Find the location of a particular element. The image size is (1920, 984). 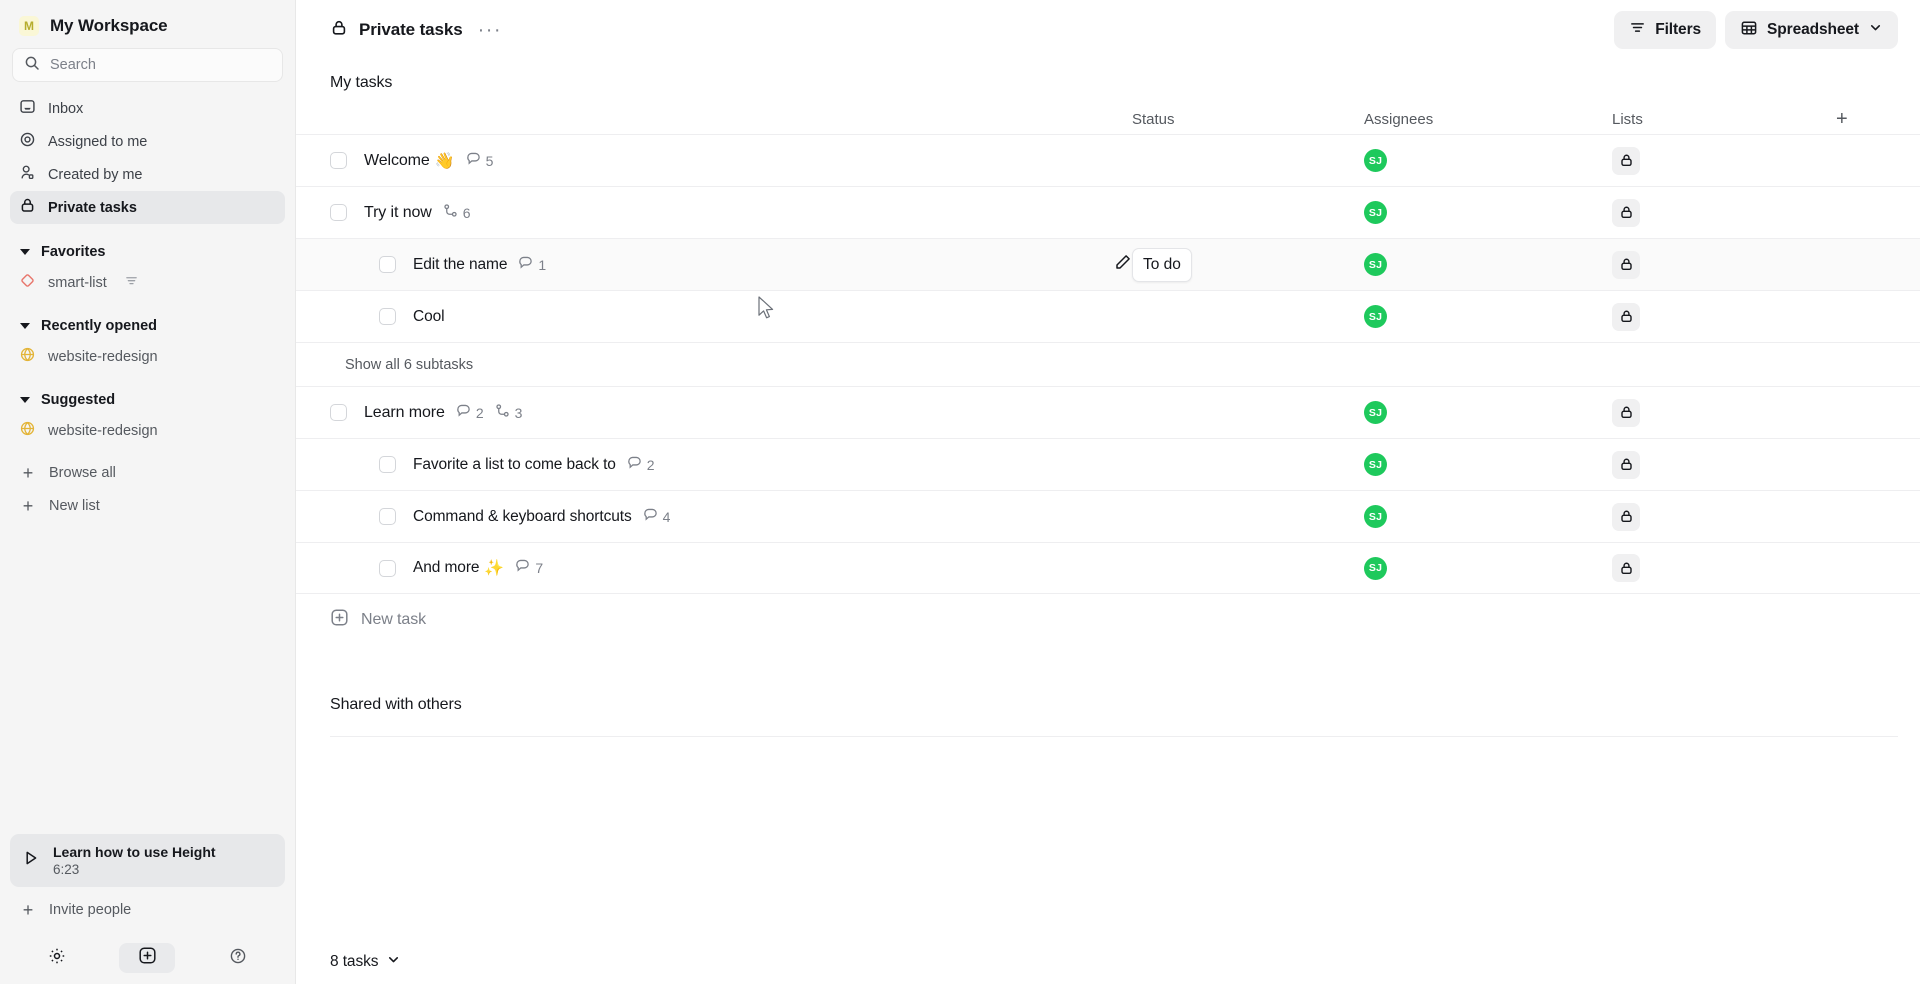

table-row: Try it now 6 SJ is located at coordinates (1108, 212).